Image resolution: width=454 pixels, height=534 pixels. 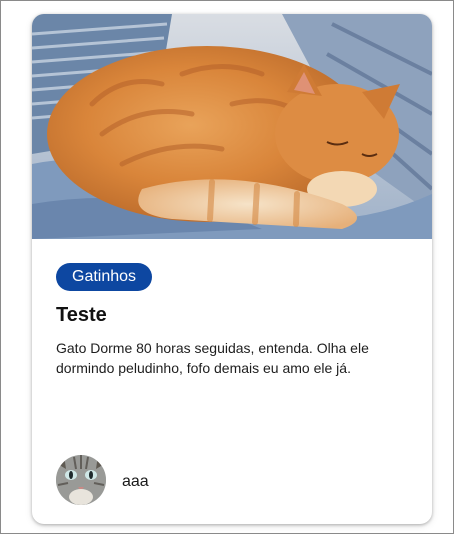 What do you see at coordinates (135, 482) in the screenshot?
I see `author-name: aaa` at bounding box center [135, 482].